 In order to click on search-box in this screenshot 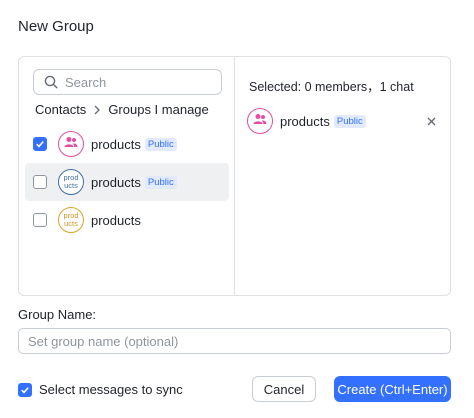, I will do `click(127, 82)`.